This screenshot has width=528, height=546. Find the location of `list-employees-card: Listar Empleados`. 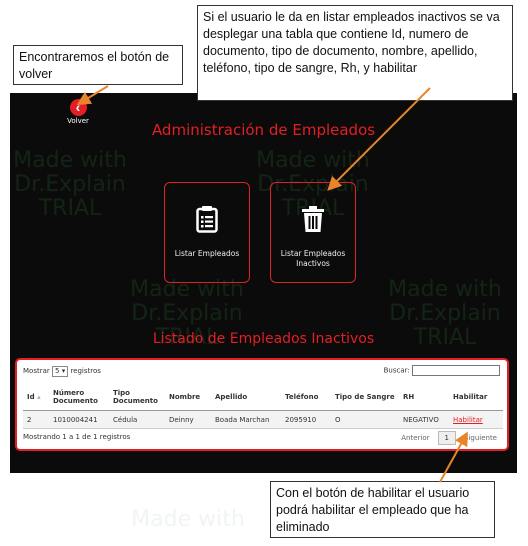

list-employees-card: Listar Empleados is located at coordinates (207, 232).